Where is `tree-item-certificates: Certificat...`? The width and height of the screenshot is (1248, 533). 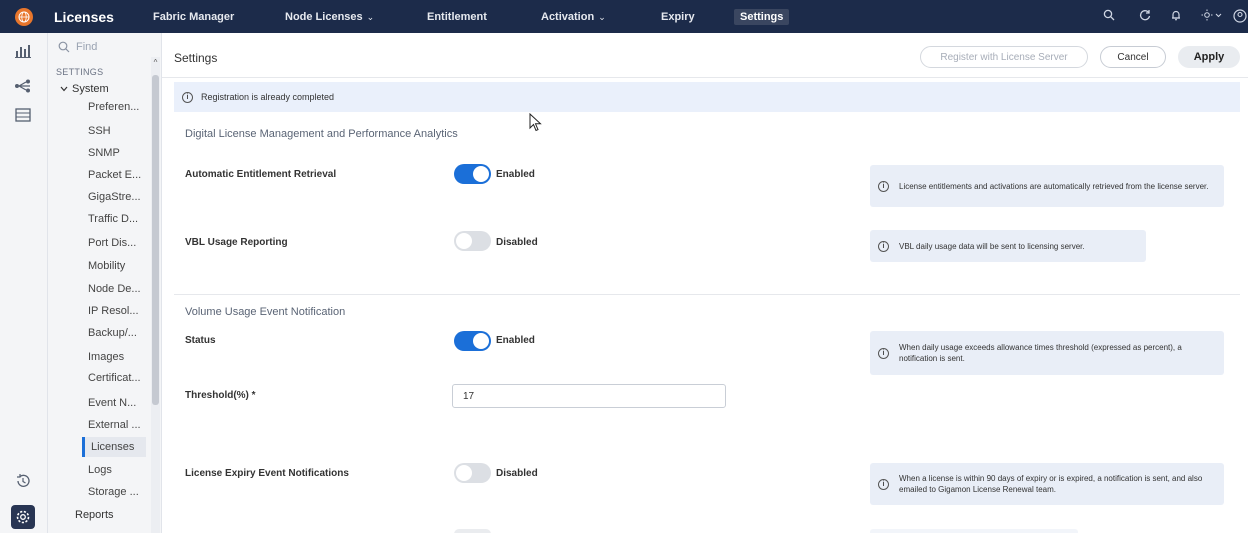
tree-item-certificates: Certificat... is located at coordinates (114, 378).